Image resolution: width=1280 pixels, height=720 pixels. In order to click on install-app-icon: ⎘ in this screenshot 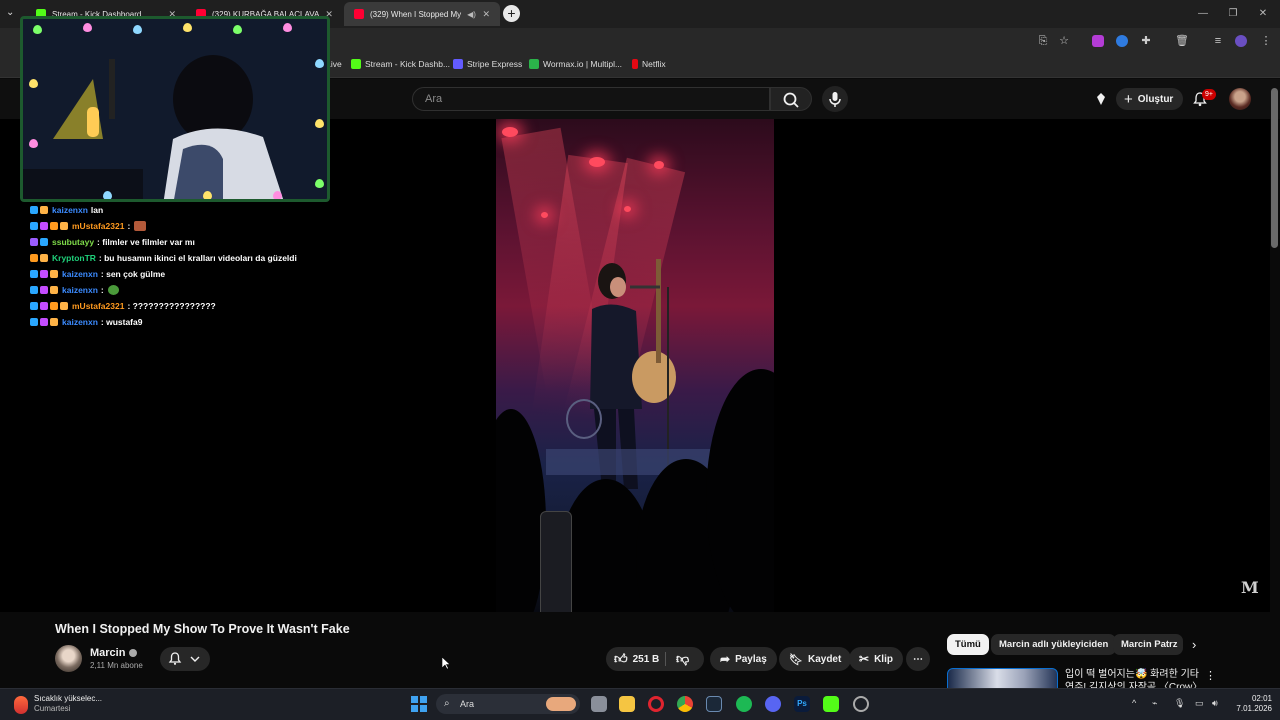, I will do `click(1043, 41)`.